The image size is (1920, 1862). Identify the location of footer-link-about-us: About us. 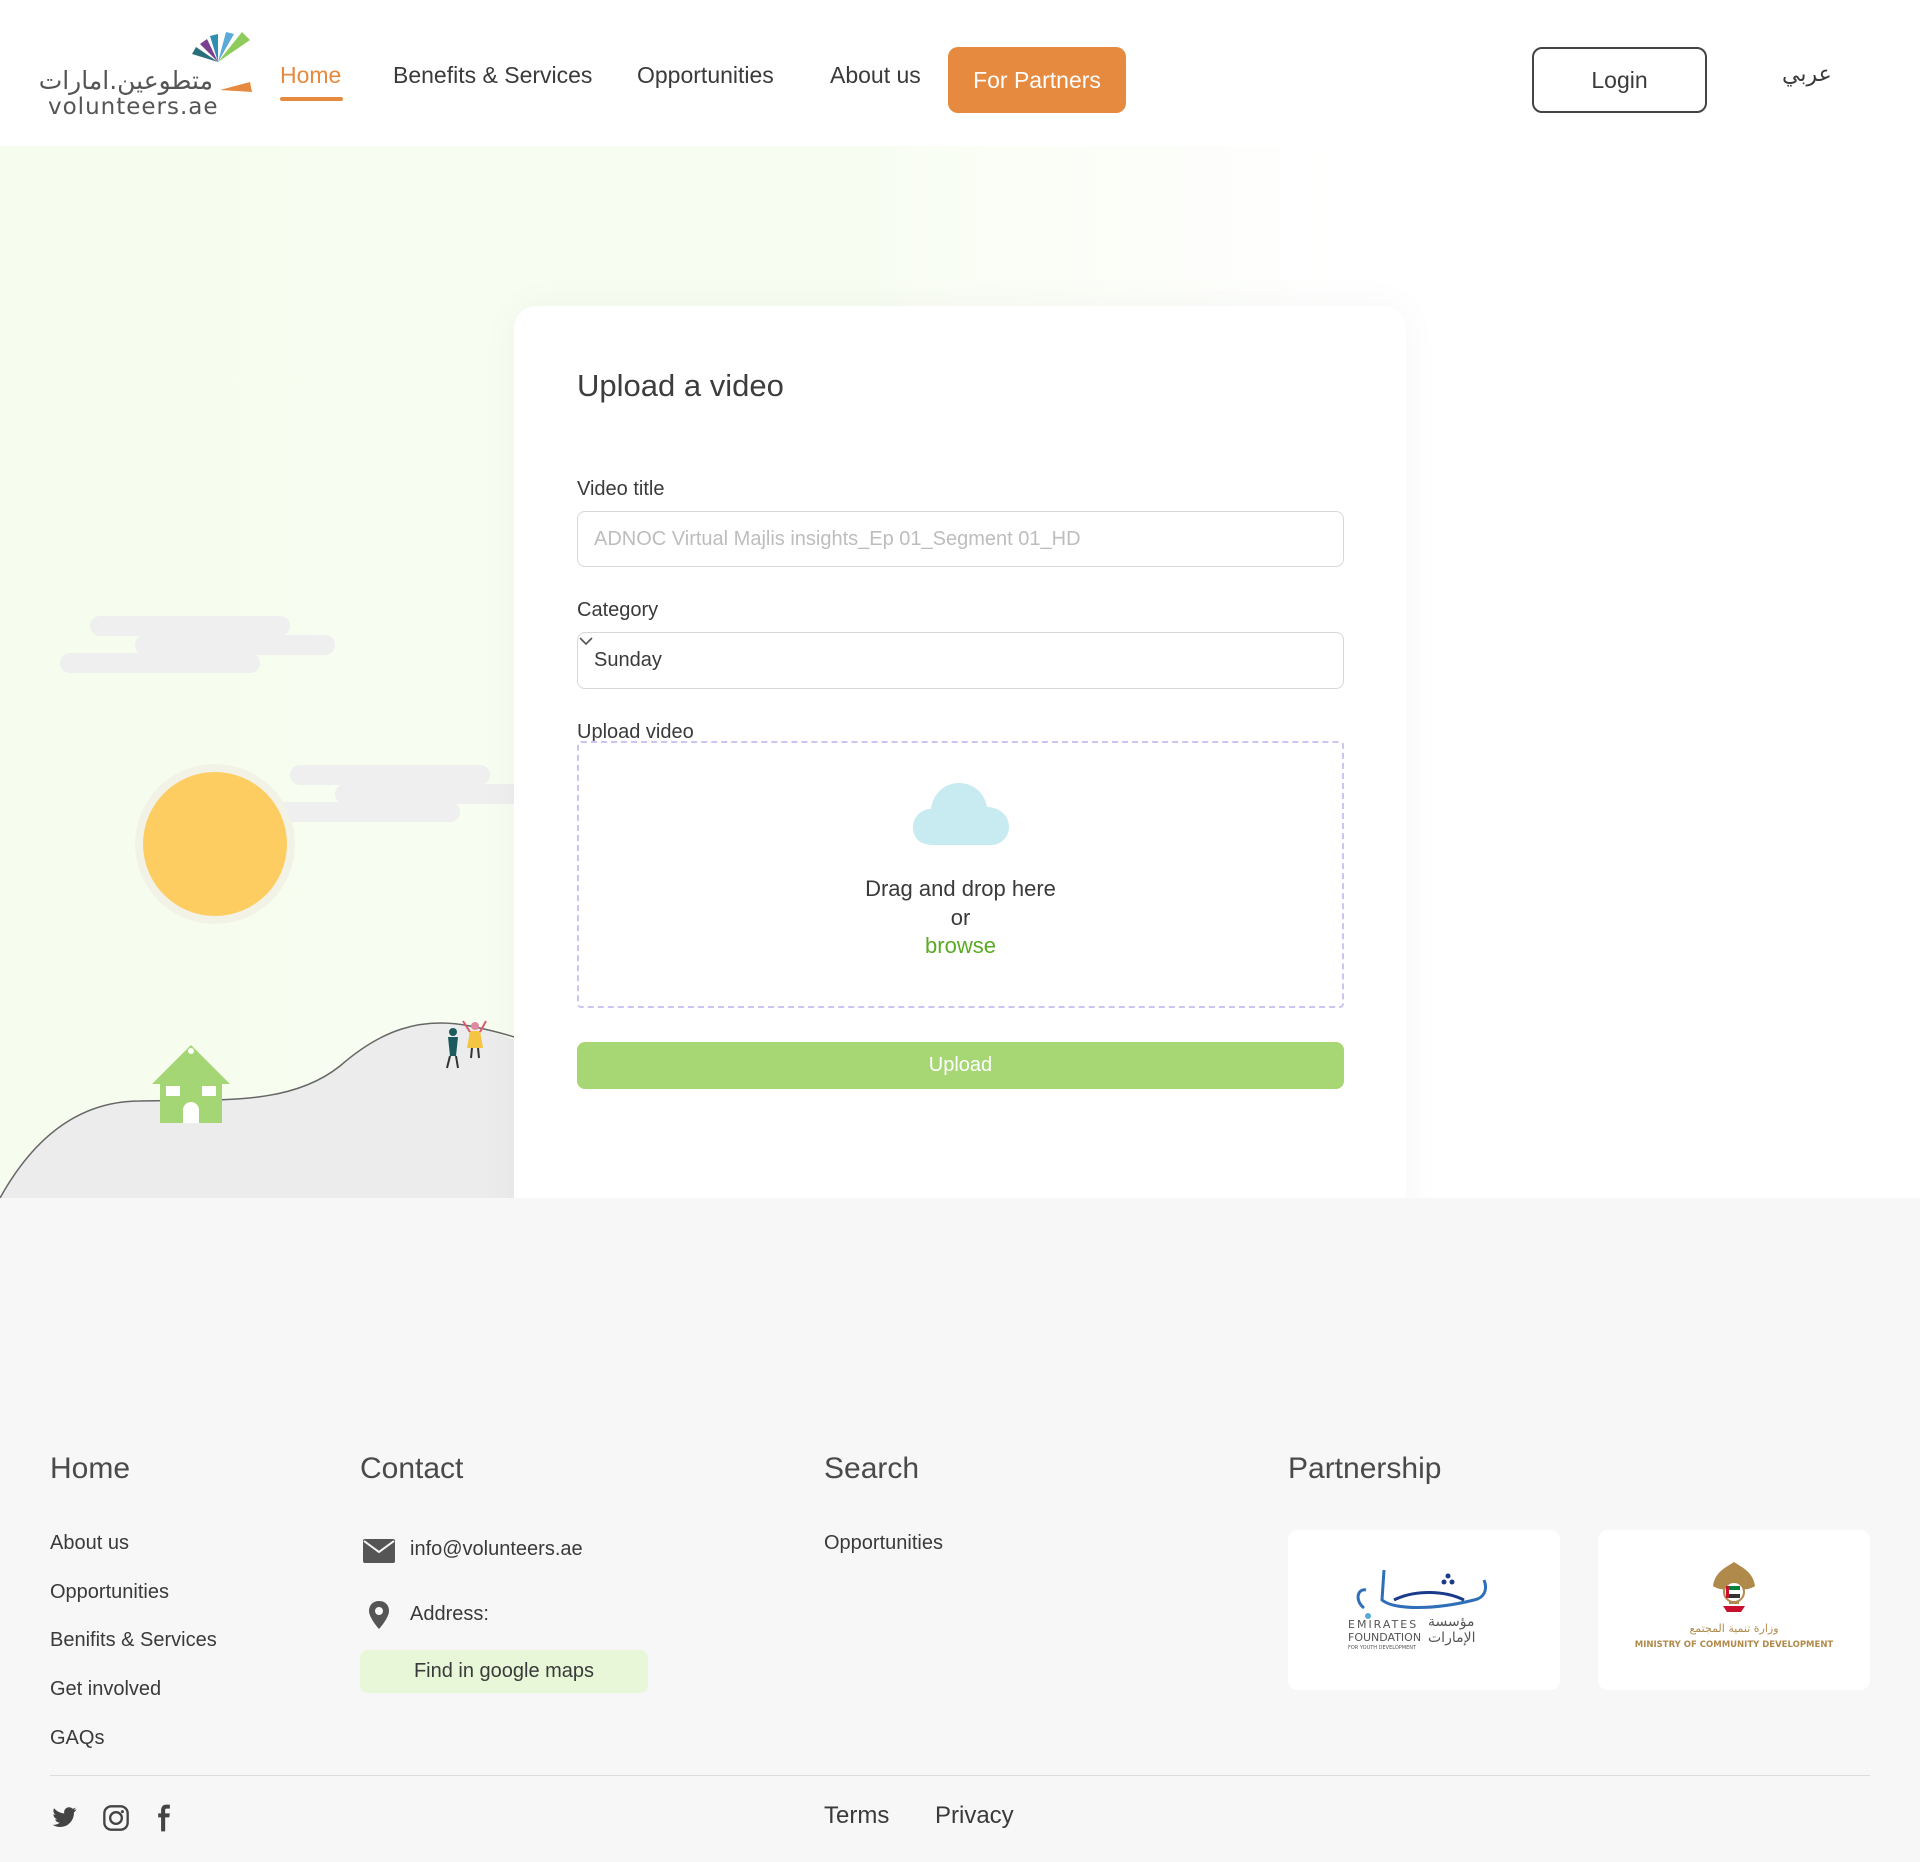
(89, 1543).